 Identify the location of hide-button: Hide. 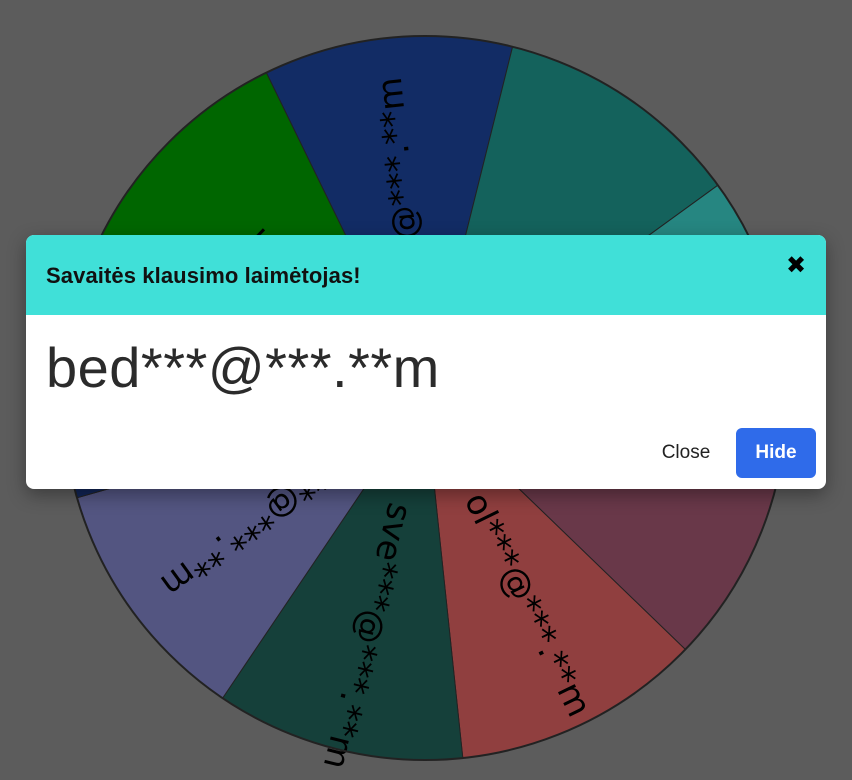
(776, 453).